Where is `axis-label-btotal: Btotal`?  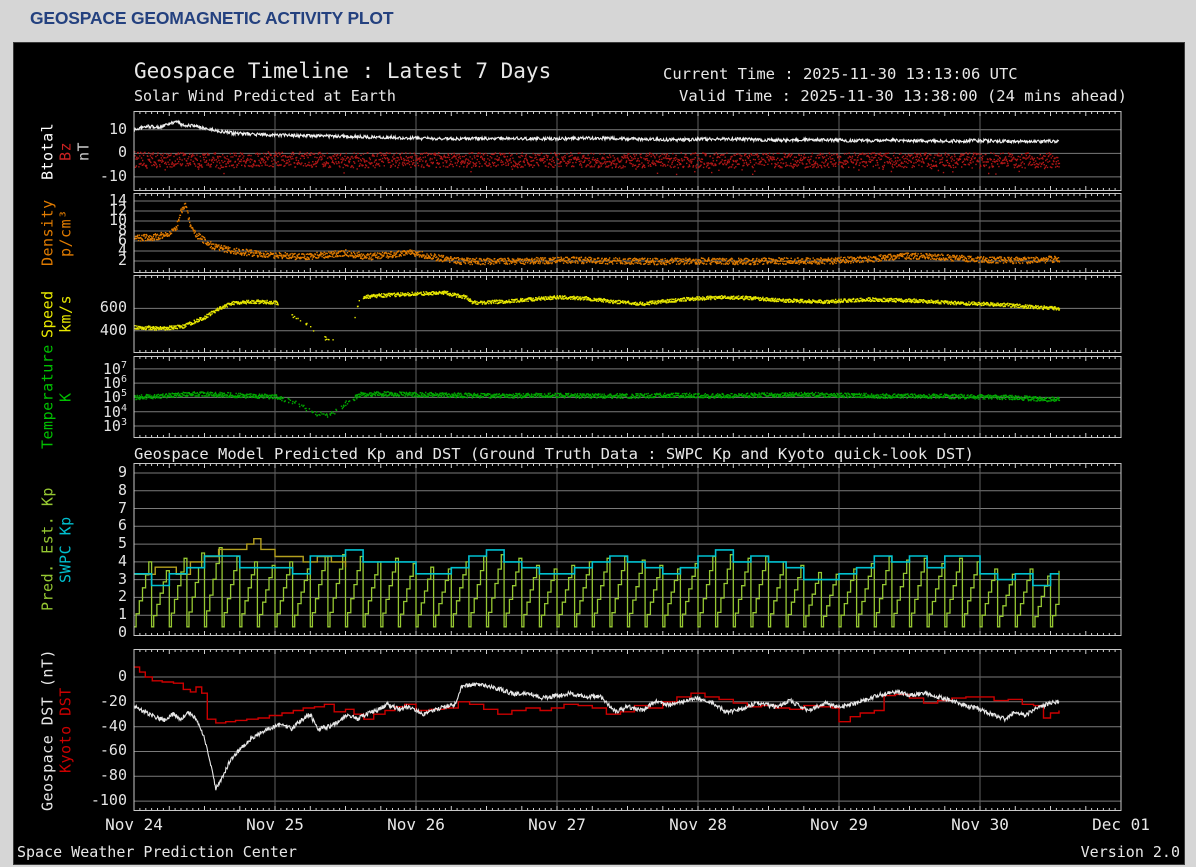 axis-label-btotal: Btotal is located at coordinates (47, 151).